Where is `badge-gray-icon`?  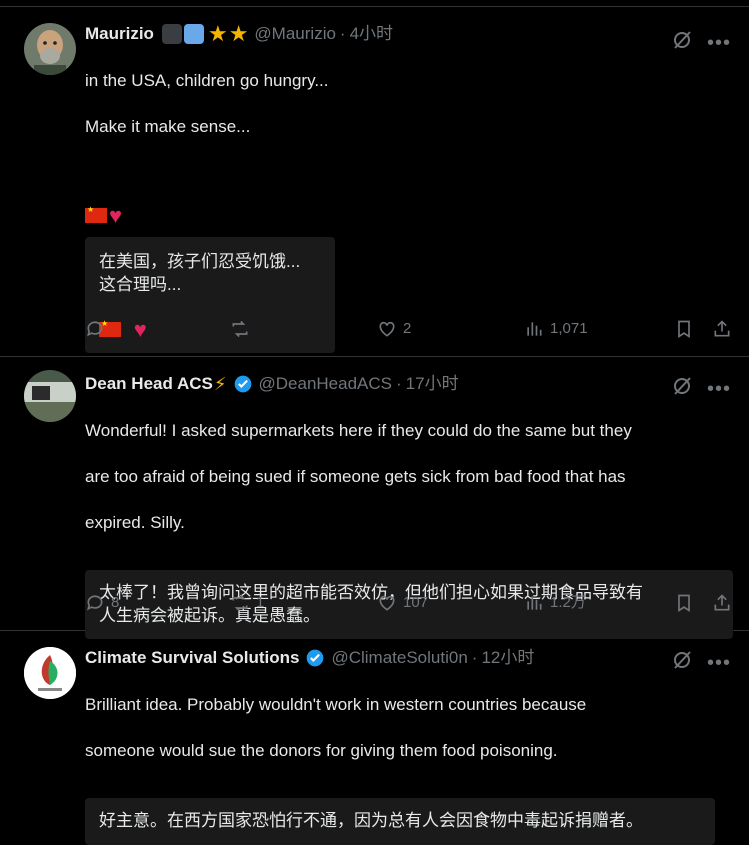
badge-gray-icon is located at coordinates (171, 34).